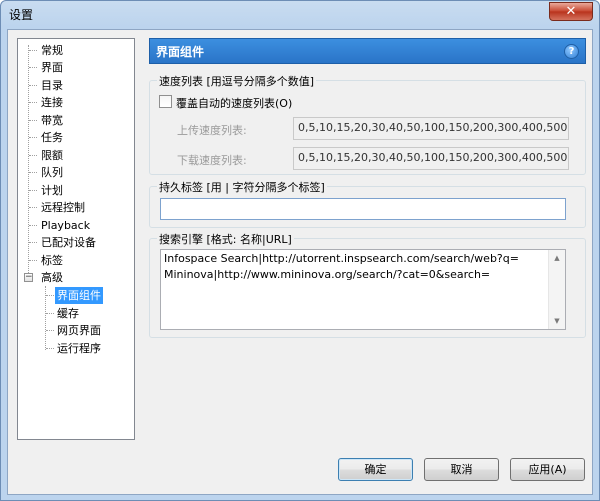  What do you see at coordinates (52, 50) in the screenshot?
I see `tree-item-general: 常规` at bounding box center [52, 50].